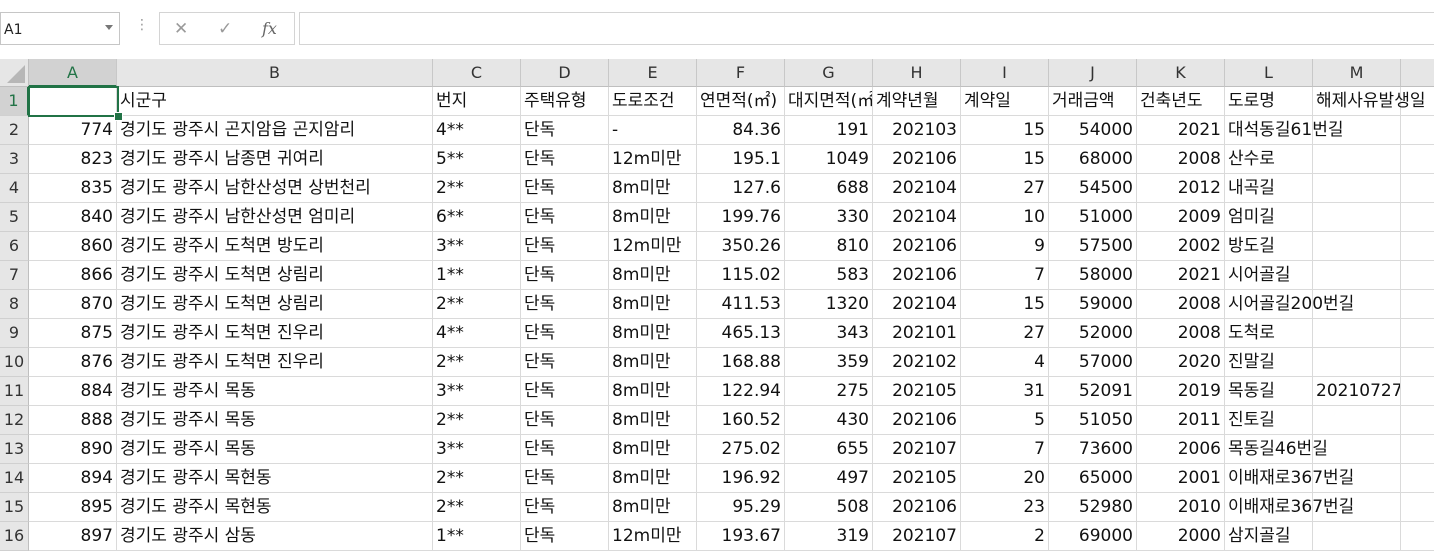 Image resolution: width=1434 pixels, height=551 pixels. I want to click on cell-d8: 단독, so click(565, 304).